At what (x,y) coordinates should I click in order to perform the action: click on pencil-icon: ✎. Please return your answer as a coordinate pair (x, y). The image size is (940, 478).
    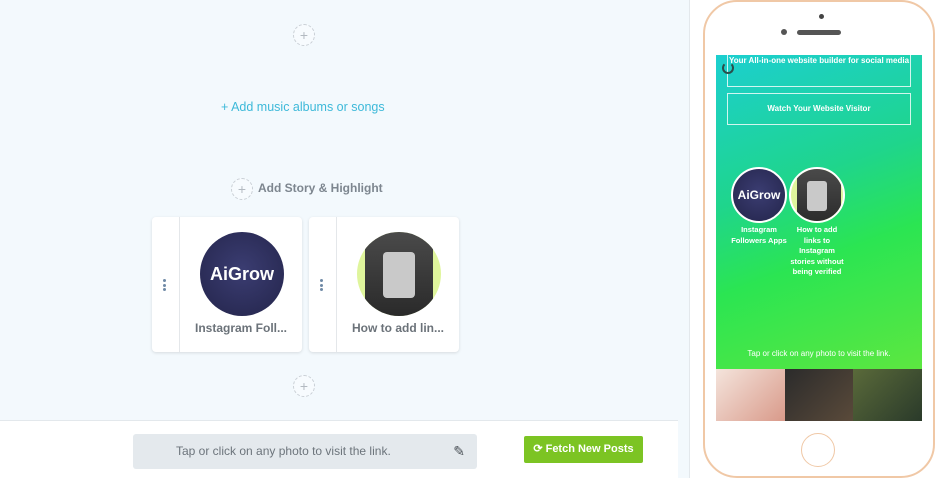
    Looking at the image, I should click on (459, 451).